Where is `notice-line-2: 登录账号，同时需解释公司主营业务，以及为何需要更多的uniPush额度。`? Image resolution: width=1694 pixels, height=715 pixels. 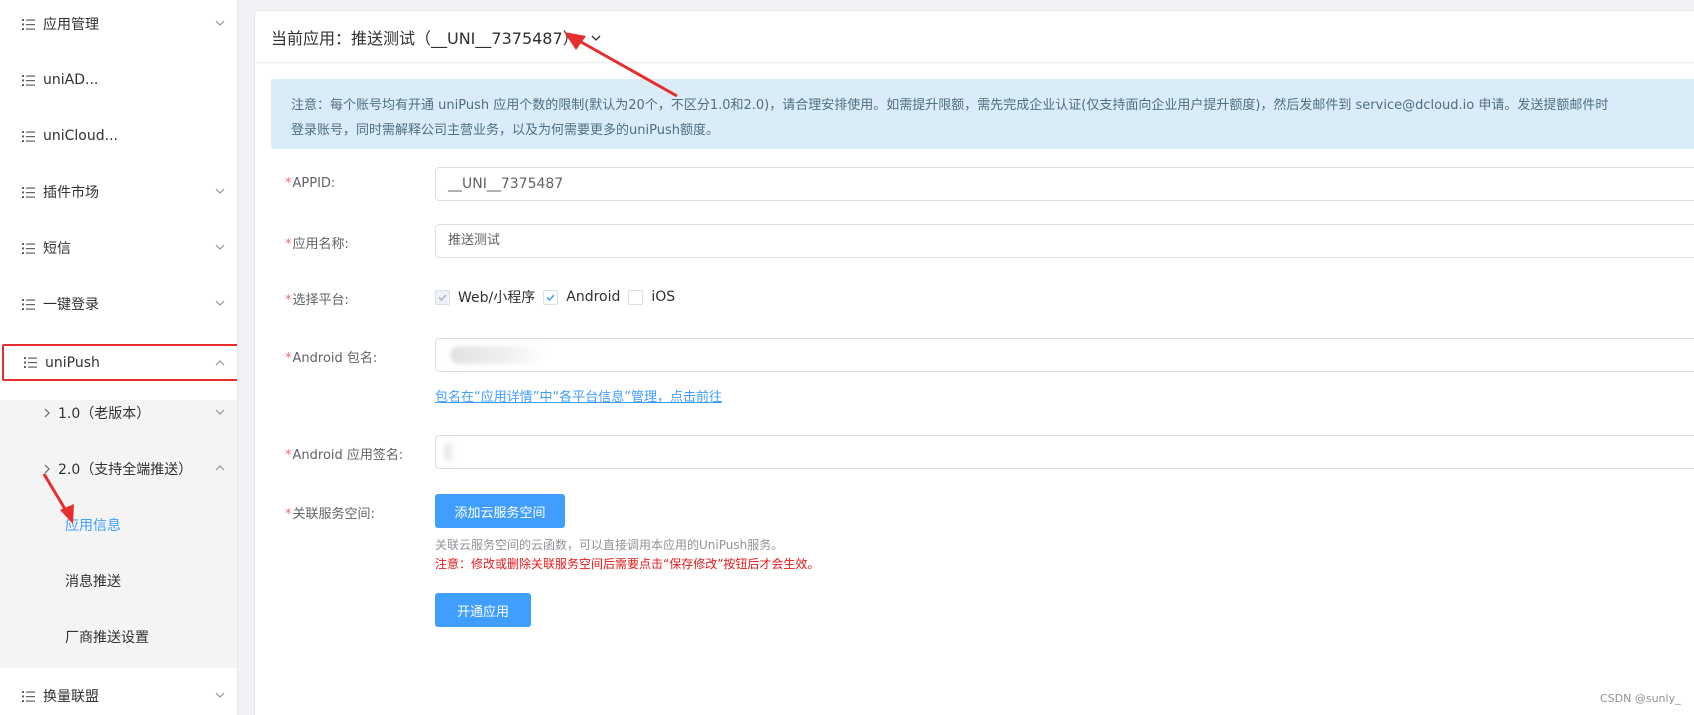
notice-line-2: 登录账号，同时需解释公司主营业务，以及为何需要更多的uniPush额度。 is located at coordinates (505, 130).